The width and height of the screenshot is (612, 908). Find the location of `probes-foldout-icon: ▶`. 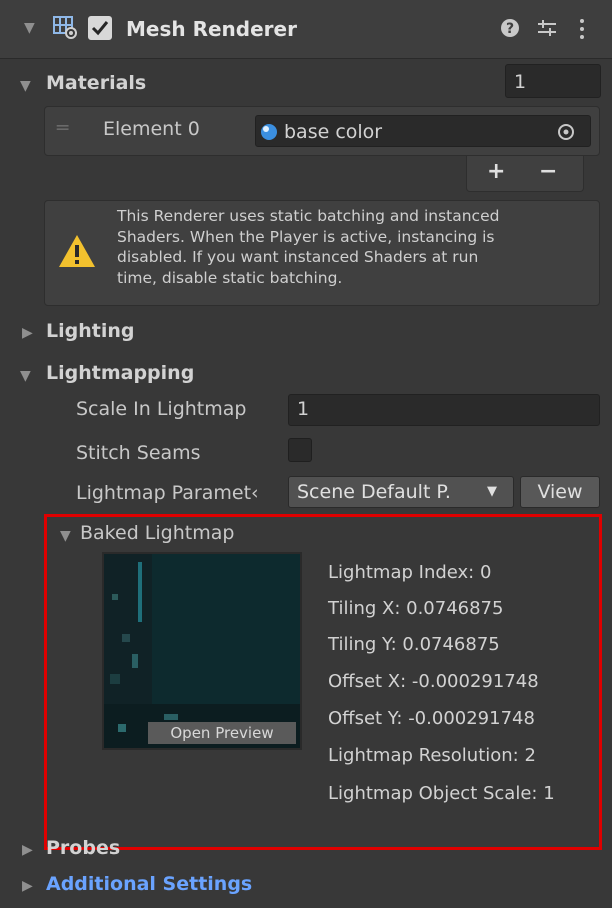

probes-foldout-icon: ▶ is located at coordinates (27, 850).